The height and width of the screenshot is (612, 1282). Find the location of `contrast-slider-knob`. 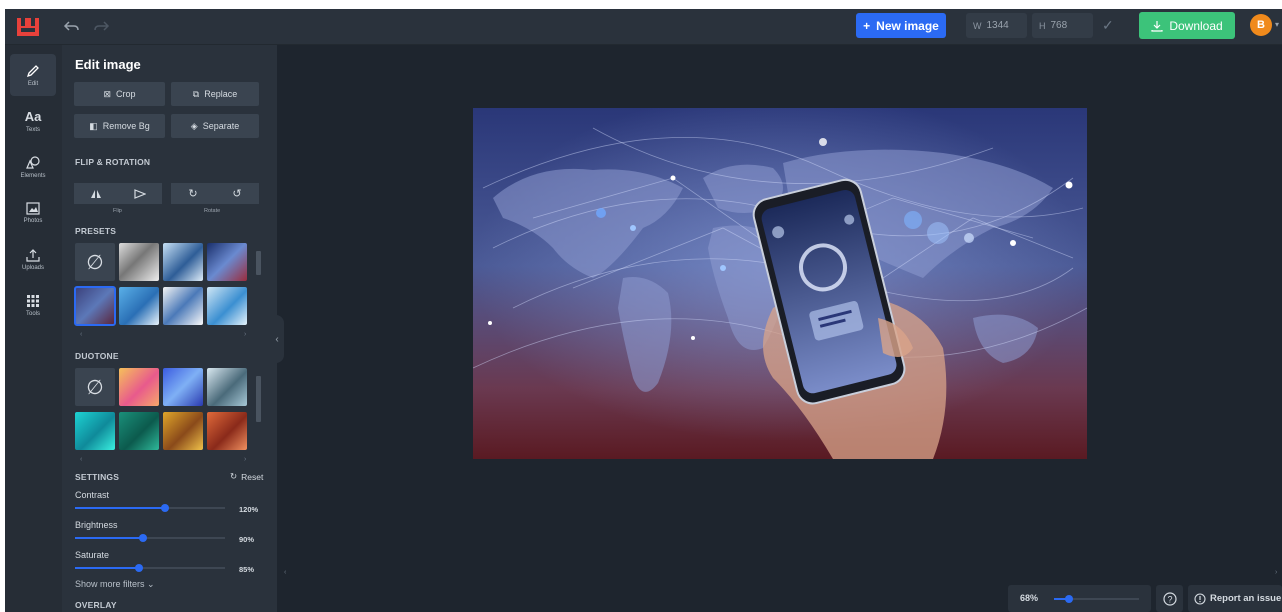

contrast-slider-knob is located at coordinates (165, 508).